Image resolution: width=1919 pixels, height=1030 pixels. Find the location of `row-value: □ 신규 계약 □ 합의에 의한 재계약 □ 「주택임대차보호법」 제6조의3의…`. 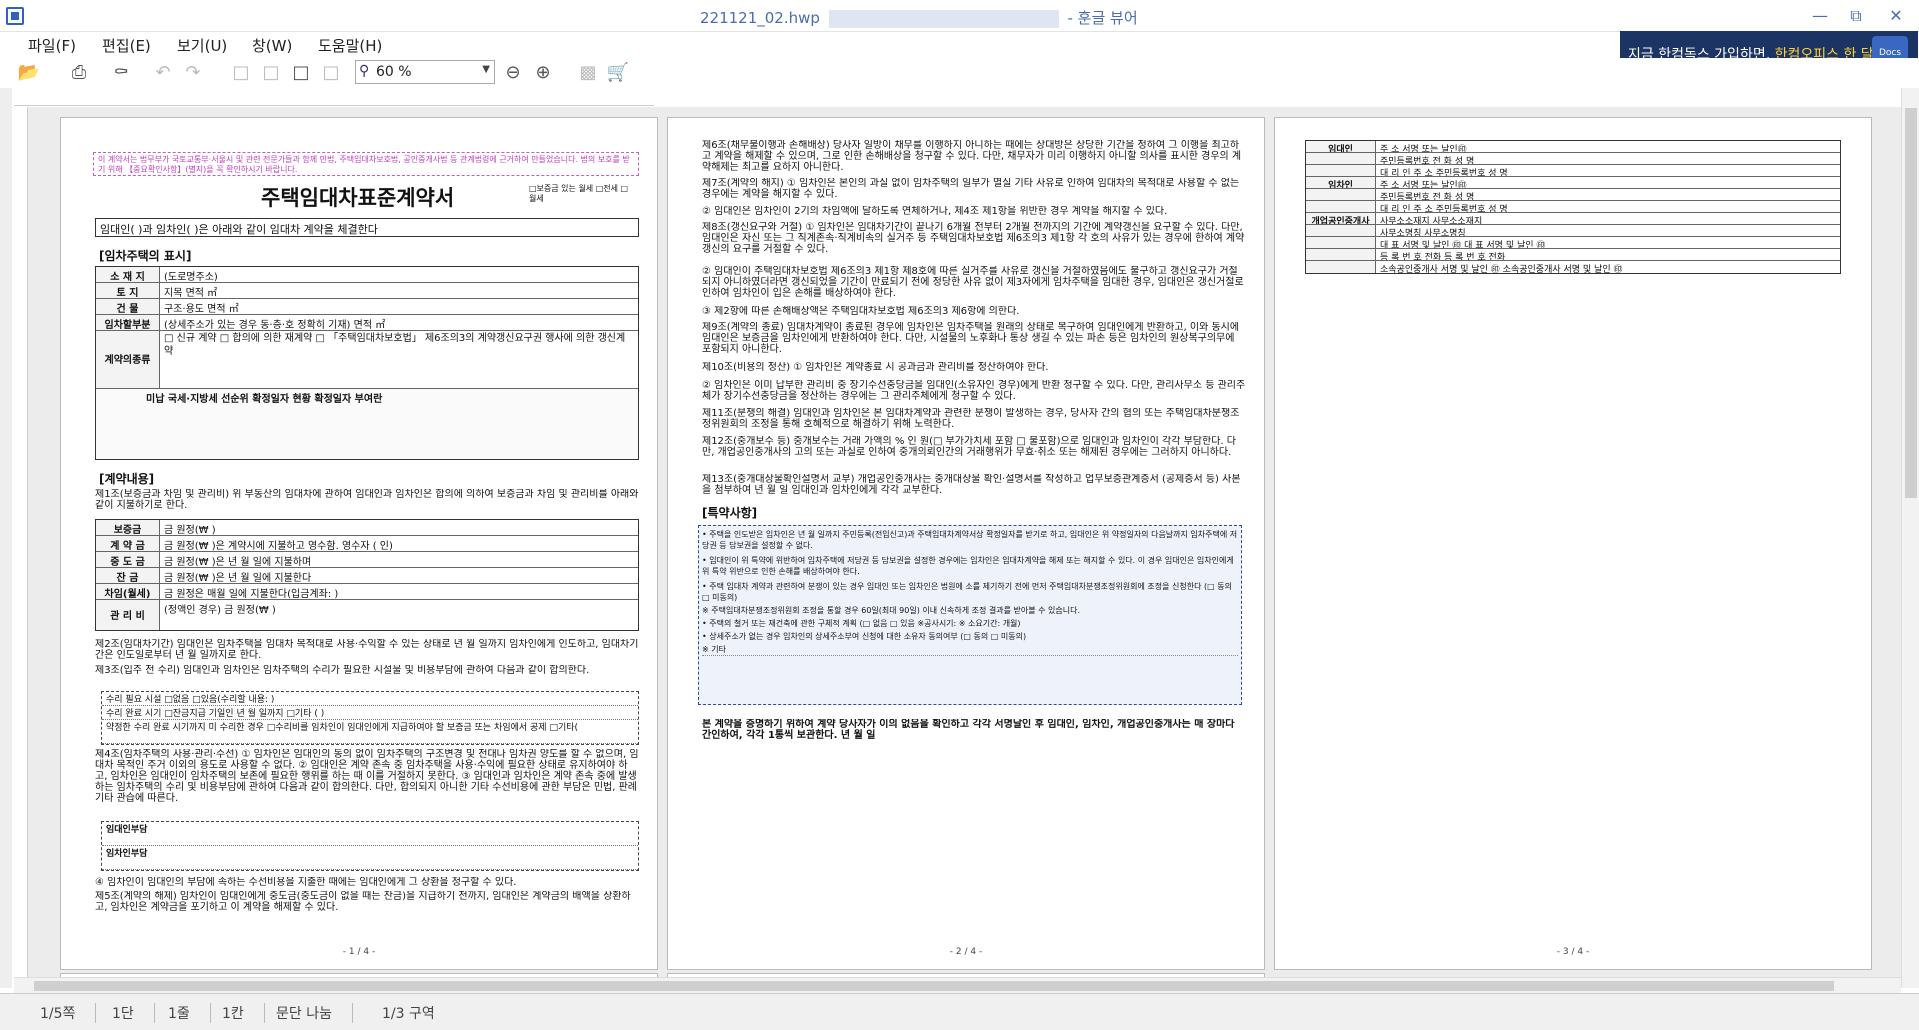

row-value: □ 신규 계약 □ 합의에 의한 재계약 □ 「주택임대차보호법」 제6조의3의… is located at coordinates (395, 345).